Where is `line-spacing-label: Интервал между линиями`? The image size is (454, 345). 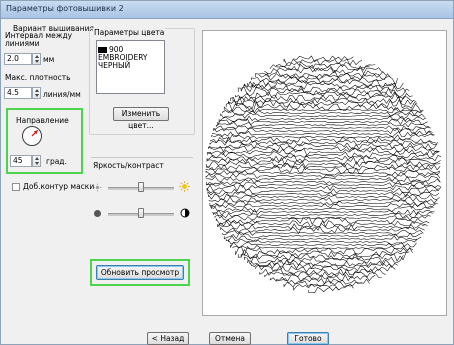 line-spacing-label: Интервал между линиями is located at coordinates (39, 39).